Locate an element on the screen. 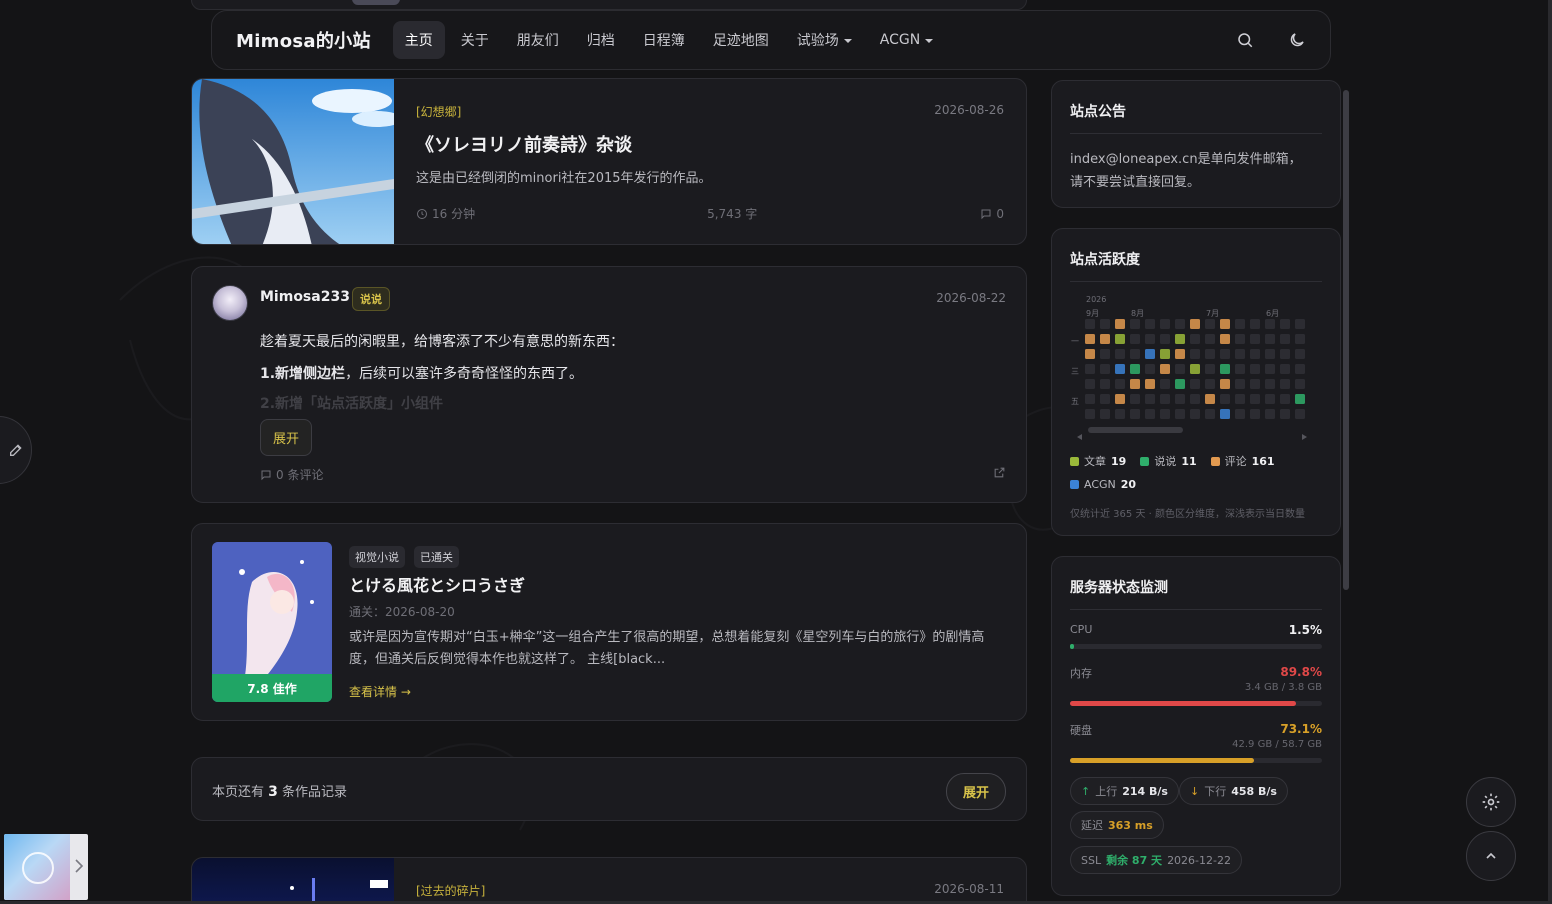 The width and height of the screenshot is (1552, 904). music-player-mini is located at coordinates (46, 867).